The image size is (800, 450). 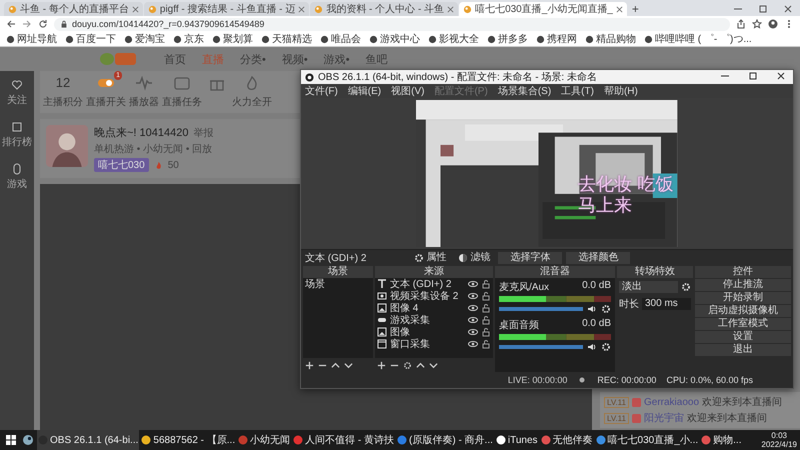 What do you see at coordinates (343, 440) in the screenshot?
I see `taskbar-button: 人间不值得 - 黄诗扶` at bounding box center [343, 440].